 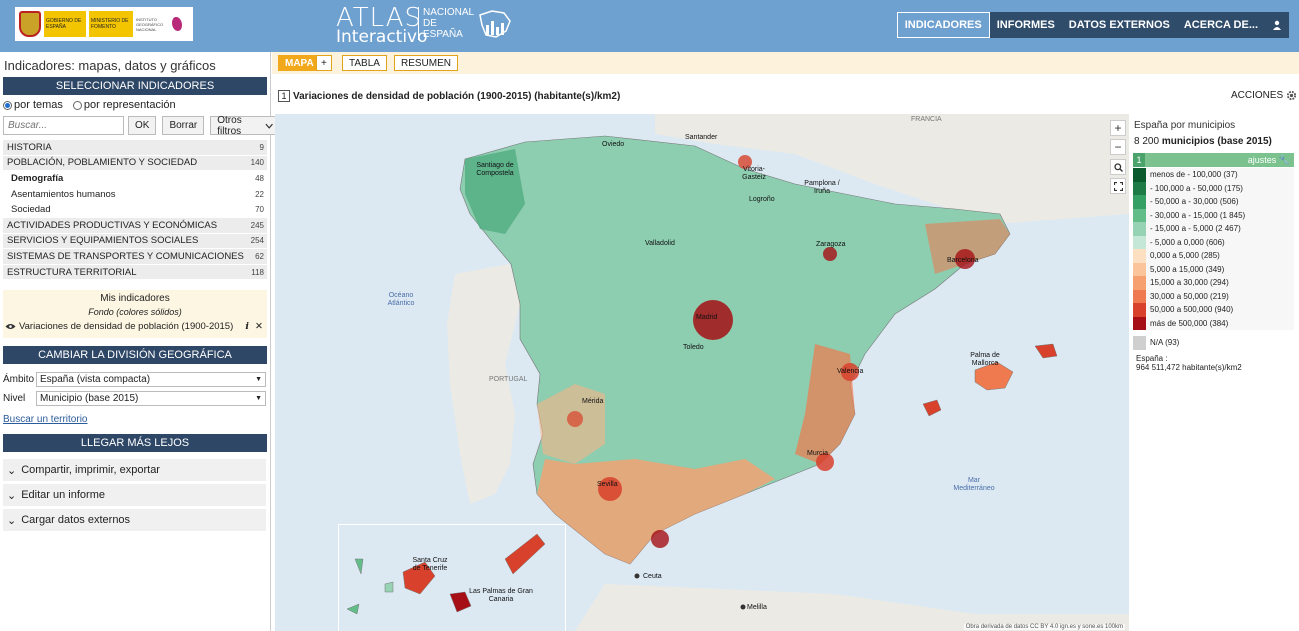 What do you see at coordinates (135, 179) in the screenshot?
I see `theme-demografia: Demografía 48` at bounding box center [135, 179].